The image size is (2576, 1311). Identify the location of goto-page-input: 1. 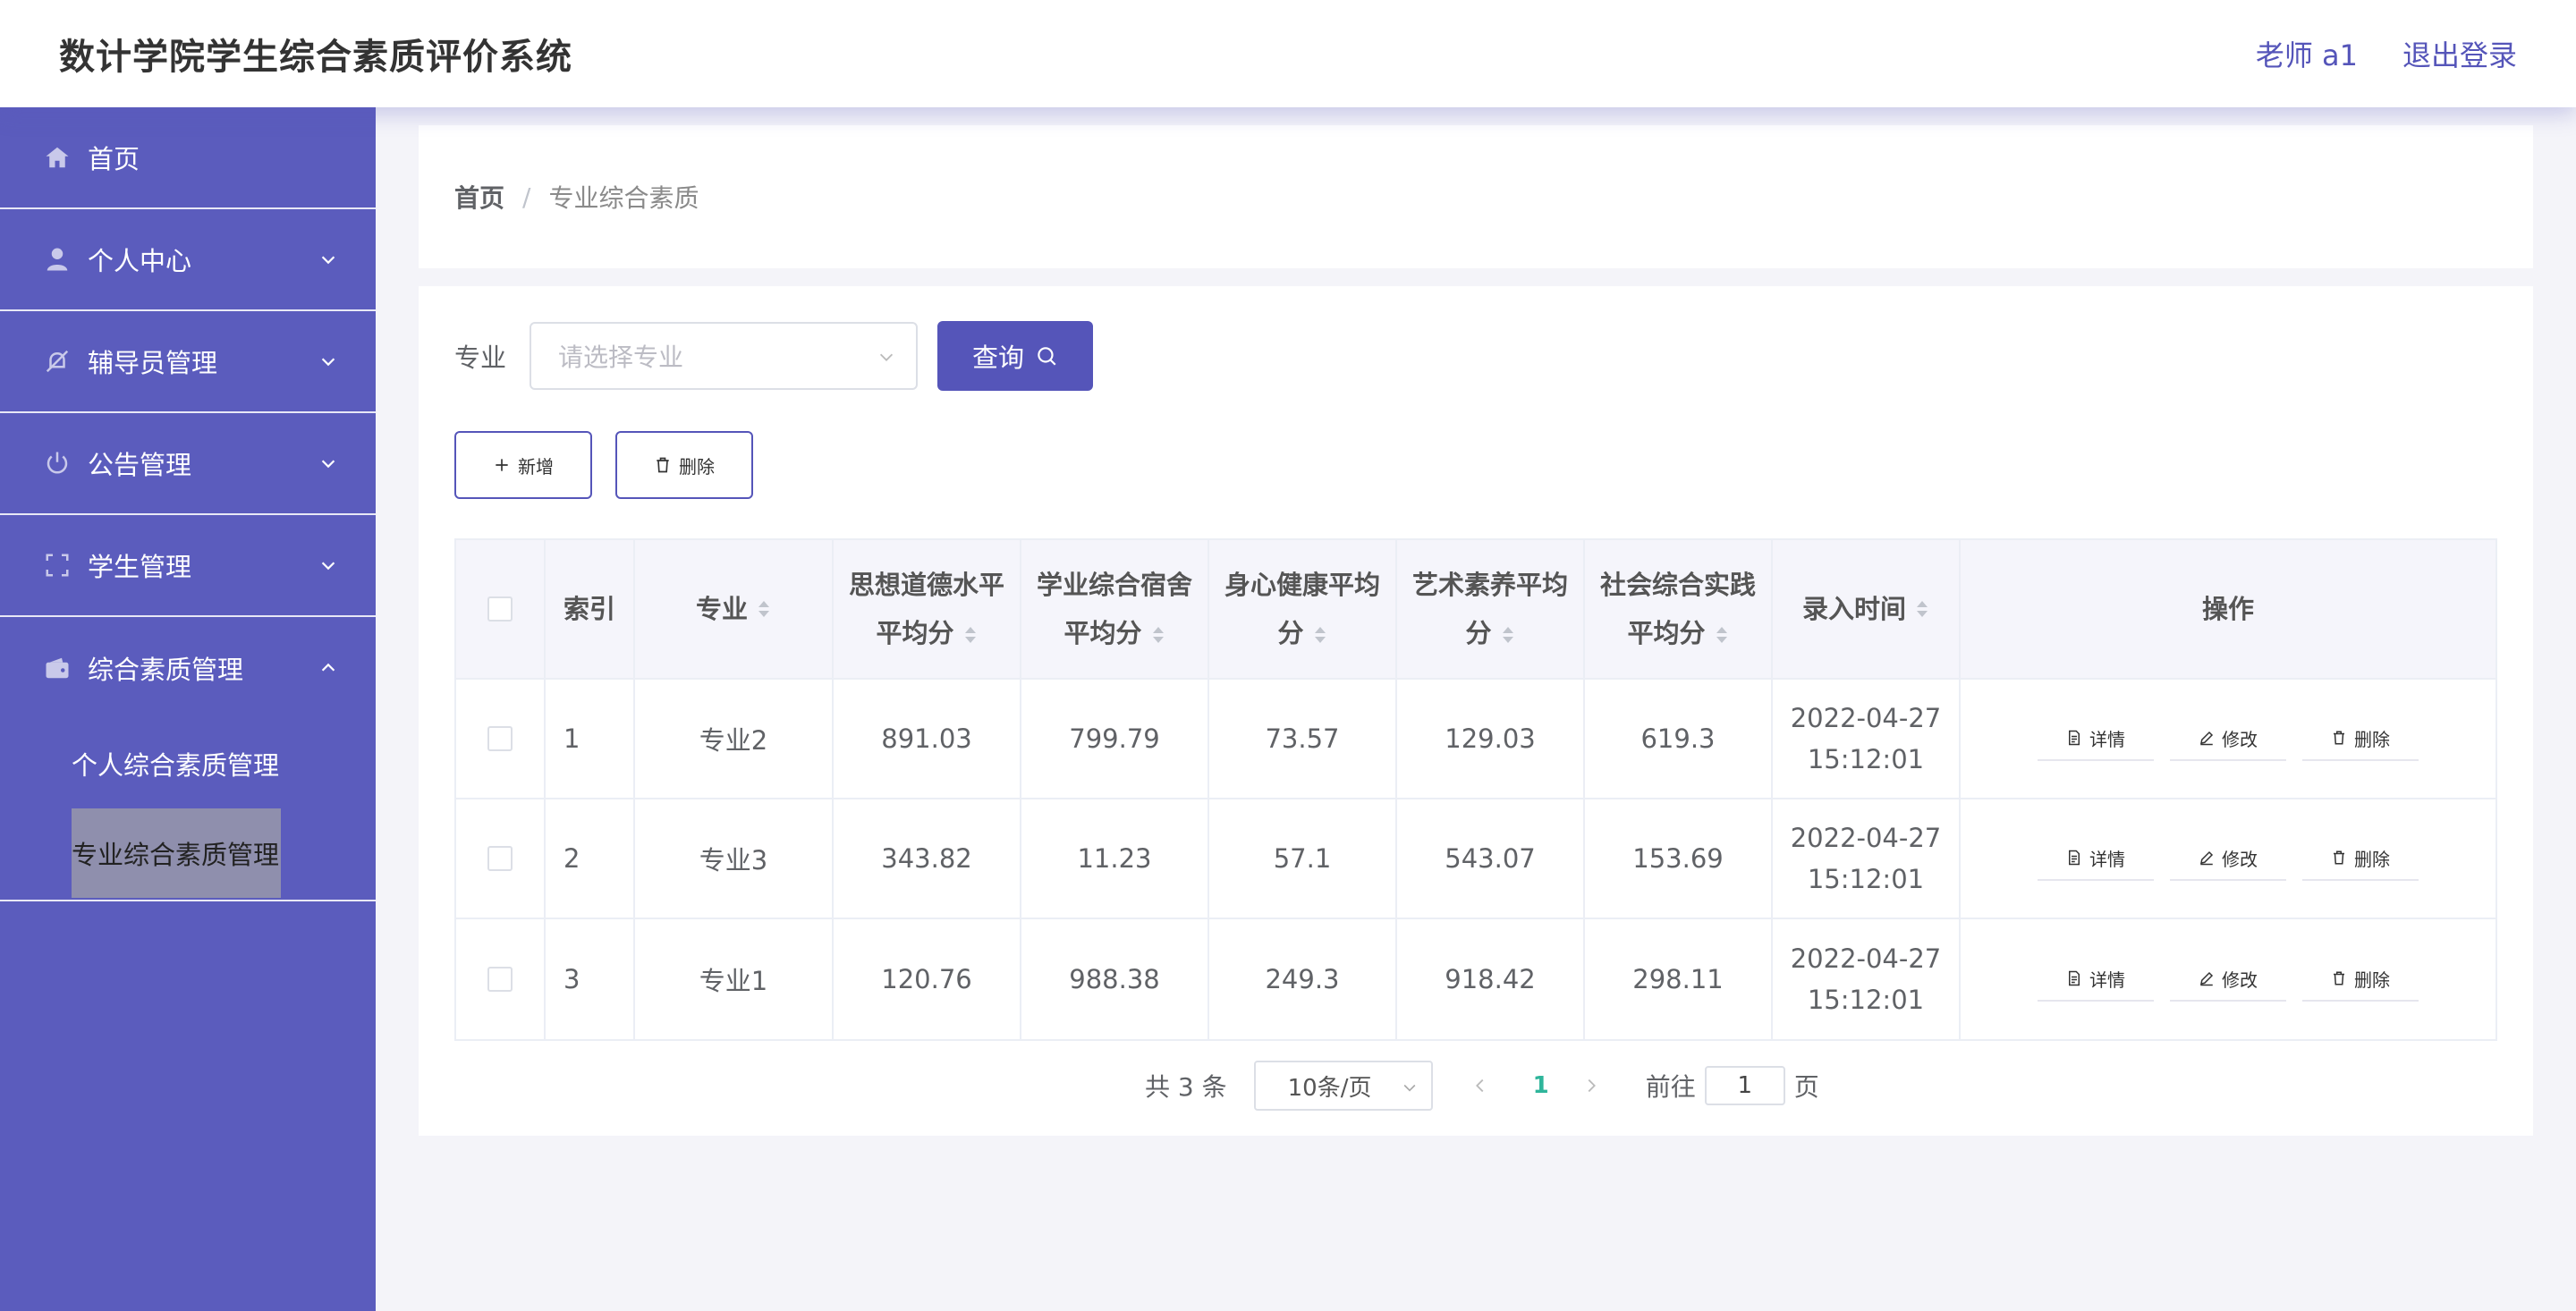
(1744, 1085).